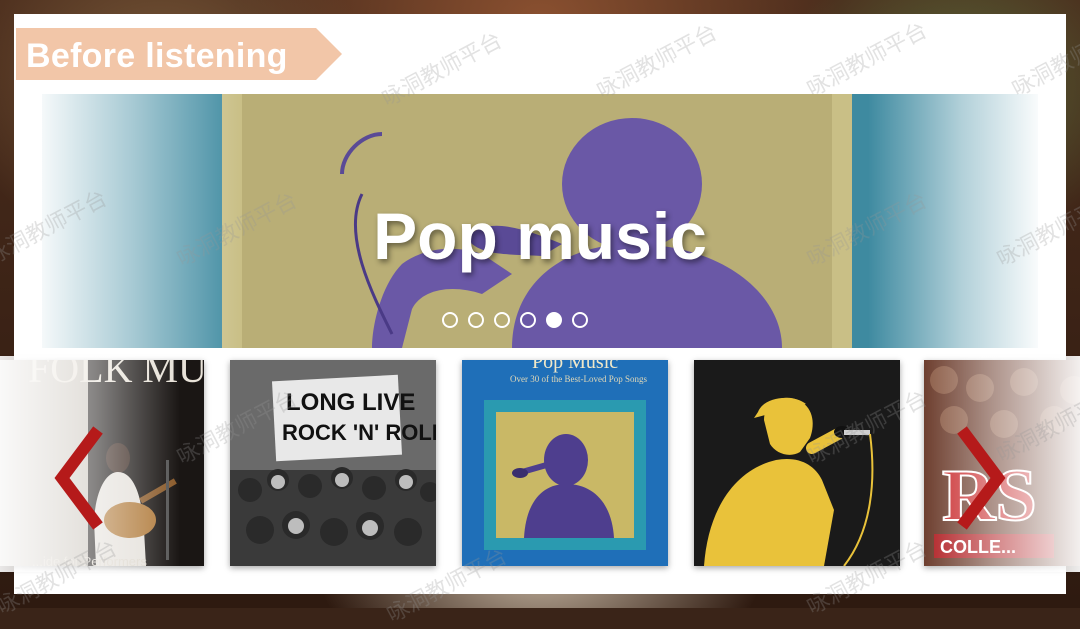 The image size is (1080, 629). Describe the element at coordinates (578, 379) in the screenshot. I see `album-pop-subtitle: Over 30 of the Best-Loved Pop Songs` at that location.